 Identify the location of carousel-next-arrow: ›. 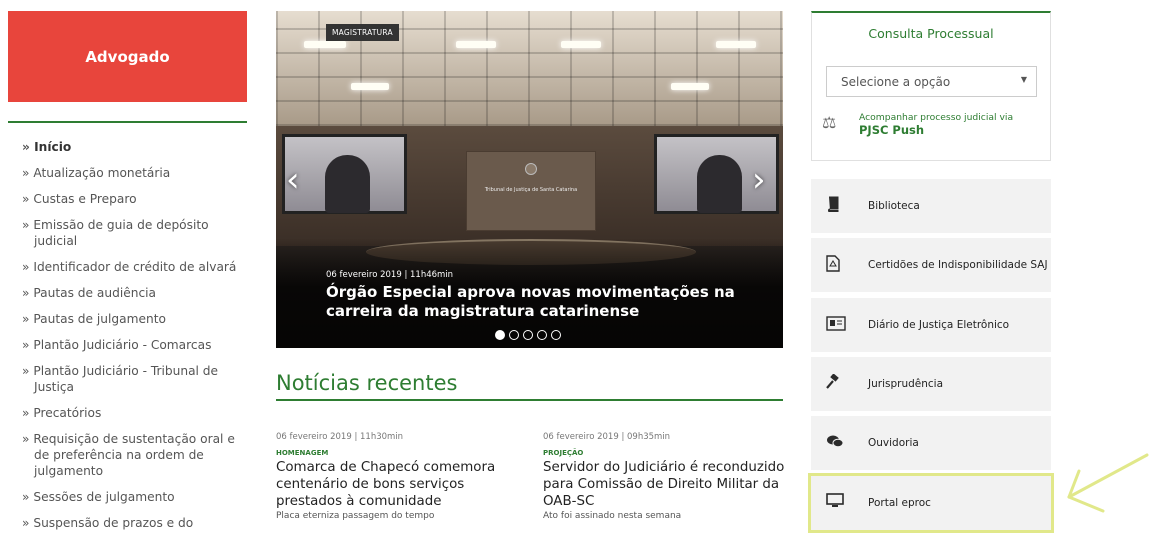
(759, 180).